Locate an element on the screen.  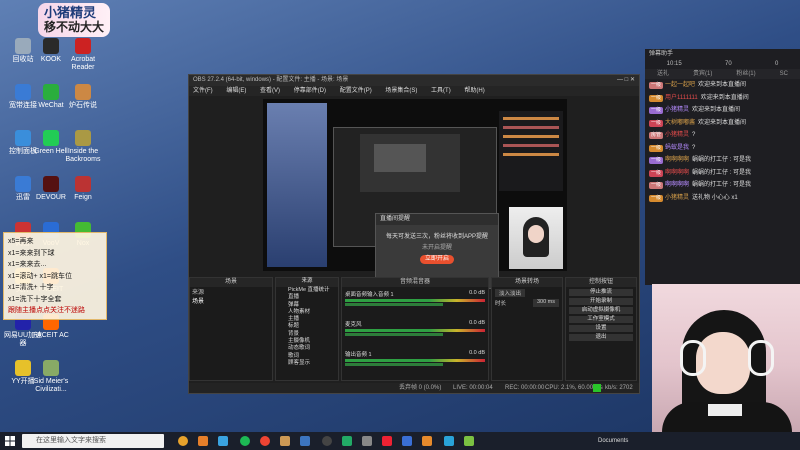
settings-button: 设置 is located at coordinates (601, 328).